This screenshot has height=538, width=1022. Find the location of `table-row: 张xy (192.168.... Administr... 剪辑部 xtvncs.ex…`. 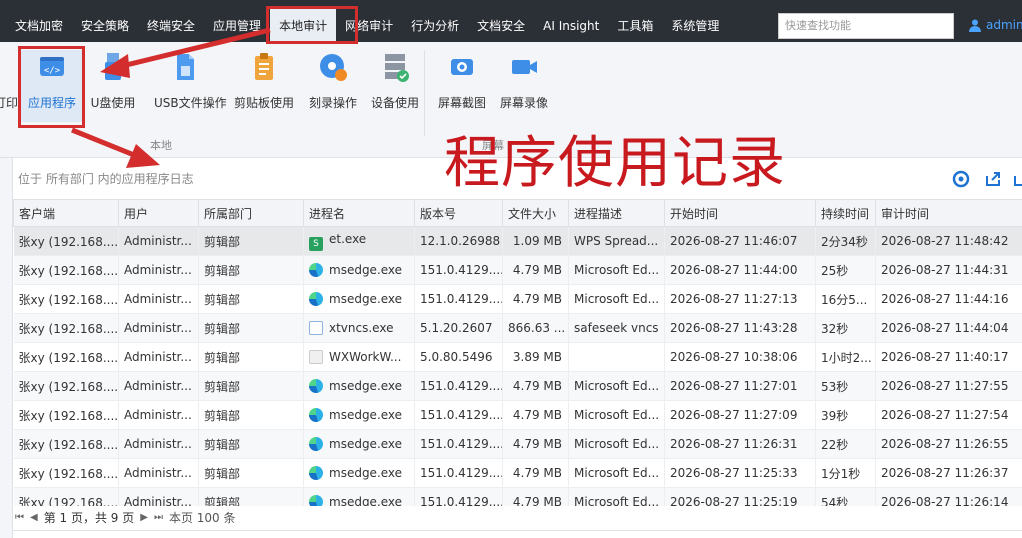

table-row: 张xy (192.168.... Administr... 剪辑部 xtvncs.ex… is located at coordinates (517, 328).